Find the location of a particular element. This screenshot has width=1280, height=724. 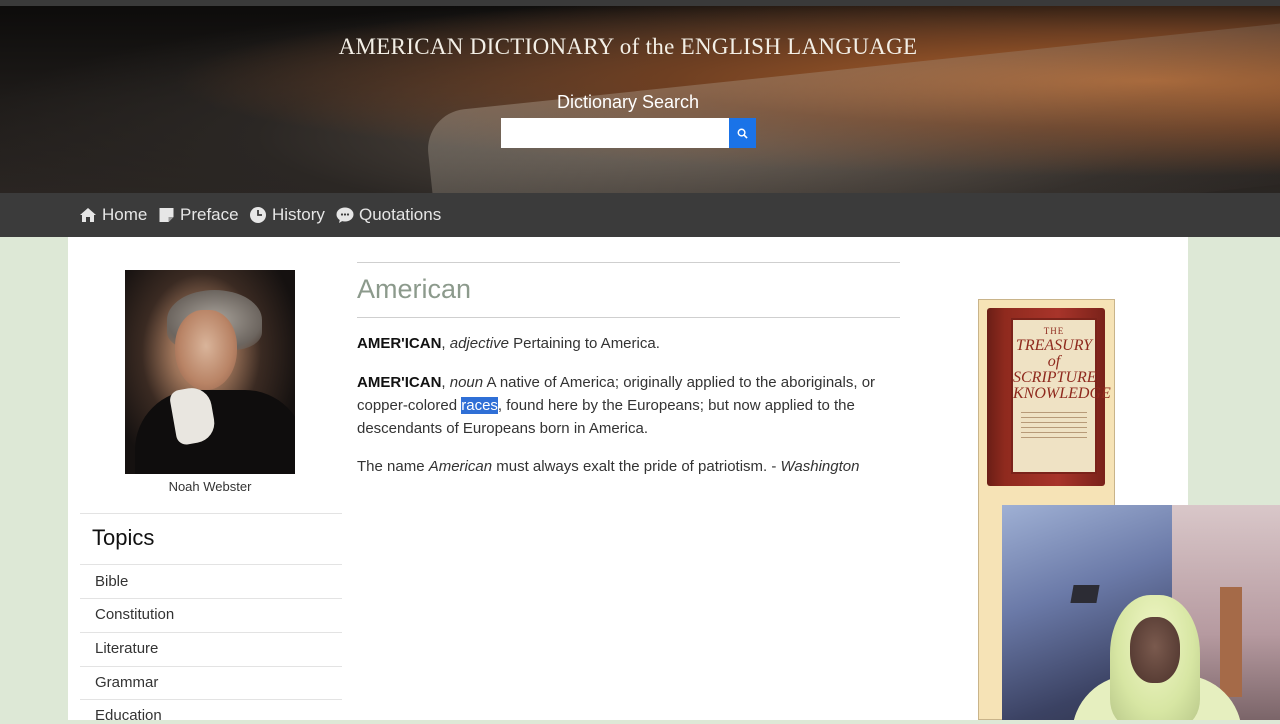

clock-icon is located at coordinates (258, 215).